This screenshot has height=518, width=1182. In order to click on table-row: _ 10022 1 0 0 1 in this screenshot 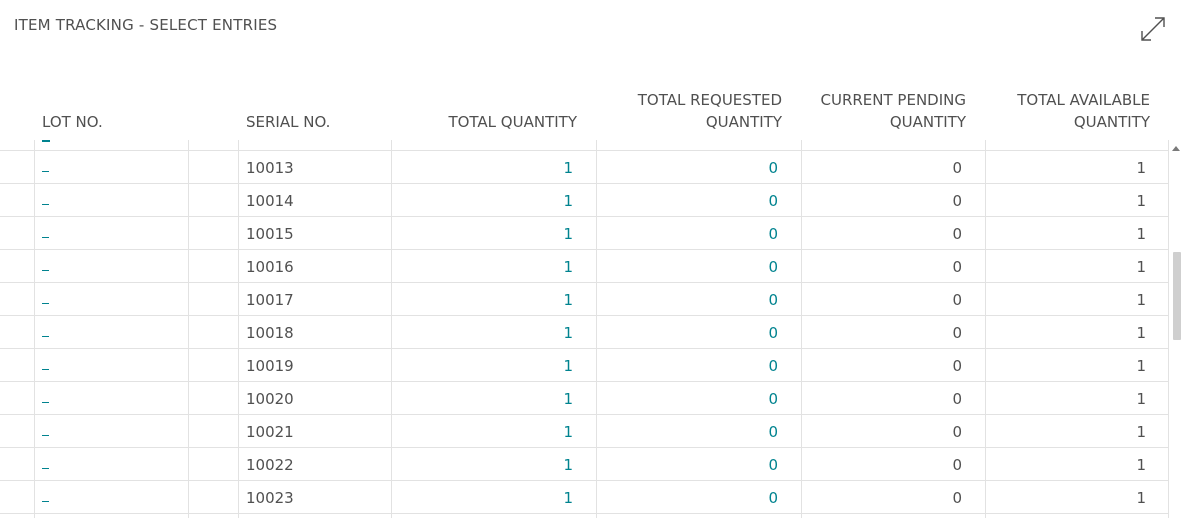, I will do `click(584, 464)`.